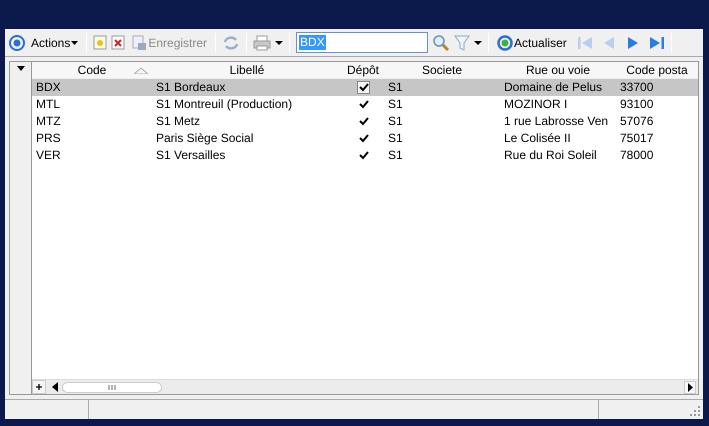 Image resolution: width=709 pixels, height=426 pixels. What do you see at coordinates (55, 387) in the screenshot?
I see `scroll-left-icon` at bounding box center [55, 387].